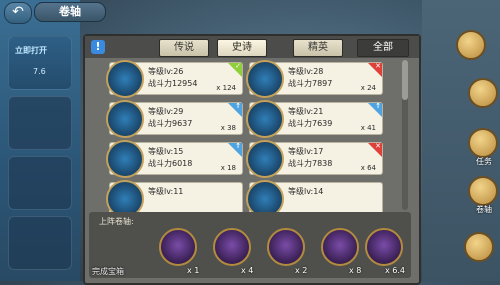  I want to click on open-now-badge: 立即打开, so click(31, 50).